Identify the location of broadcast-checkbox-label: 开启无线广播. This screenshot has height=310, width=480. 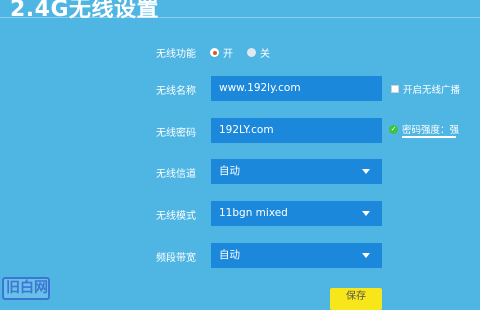
(431, 89).